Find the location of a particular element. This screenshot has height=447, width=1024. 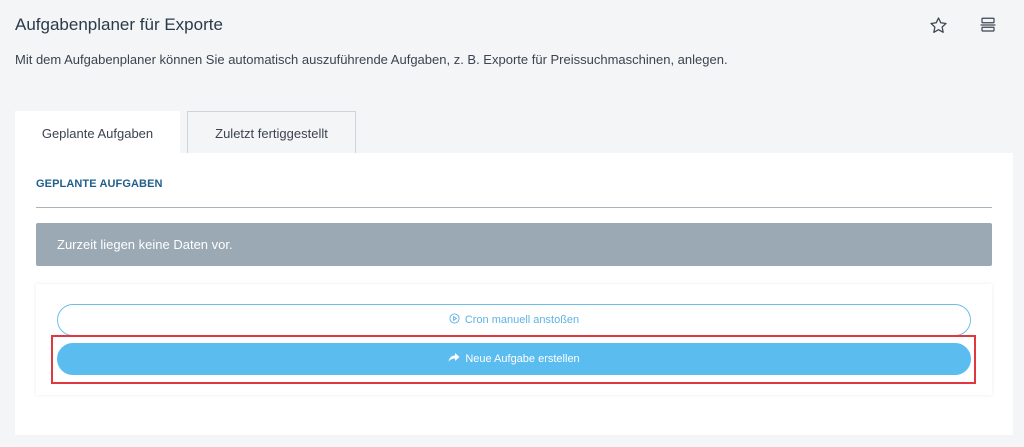

tab-zuletzt-fertiggestellt: Zuletzt fertiggestellt is located at coordinates (271, 132).